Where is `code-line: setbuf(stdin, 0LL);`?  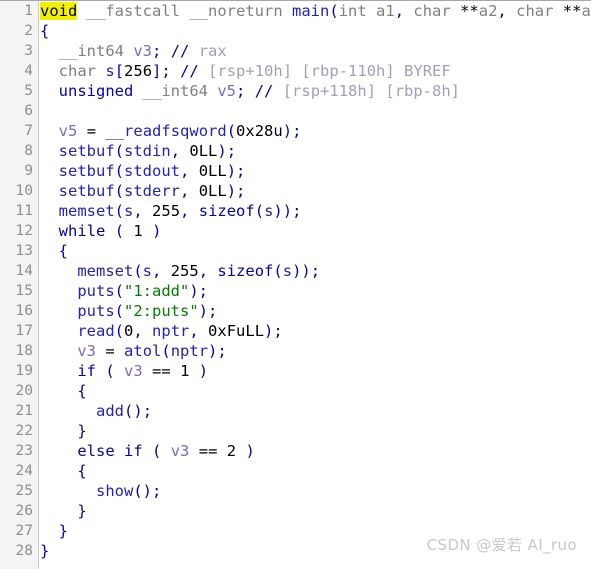 code-line: setbuf(stdin, 0LL); is located at coordinates (315, 151).